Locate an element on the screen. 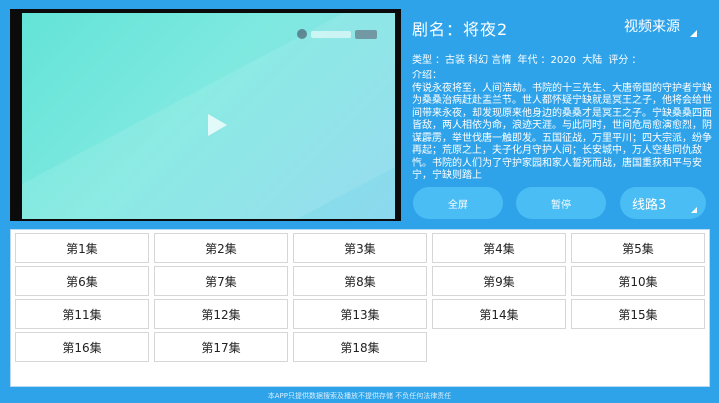  episode-button: 第17集 is located at coordinates (221, 347).